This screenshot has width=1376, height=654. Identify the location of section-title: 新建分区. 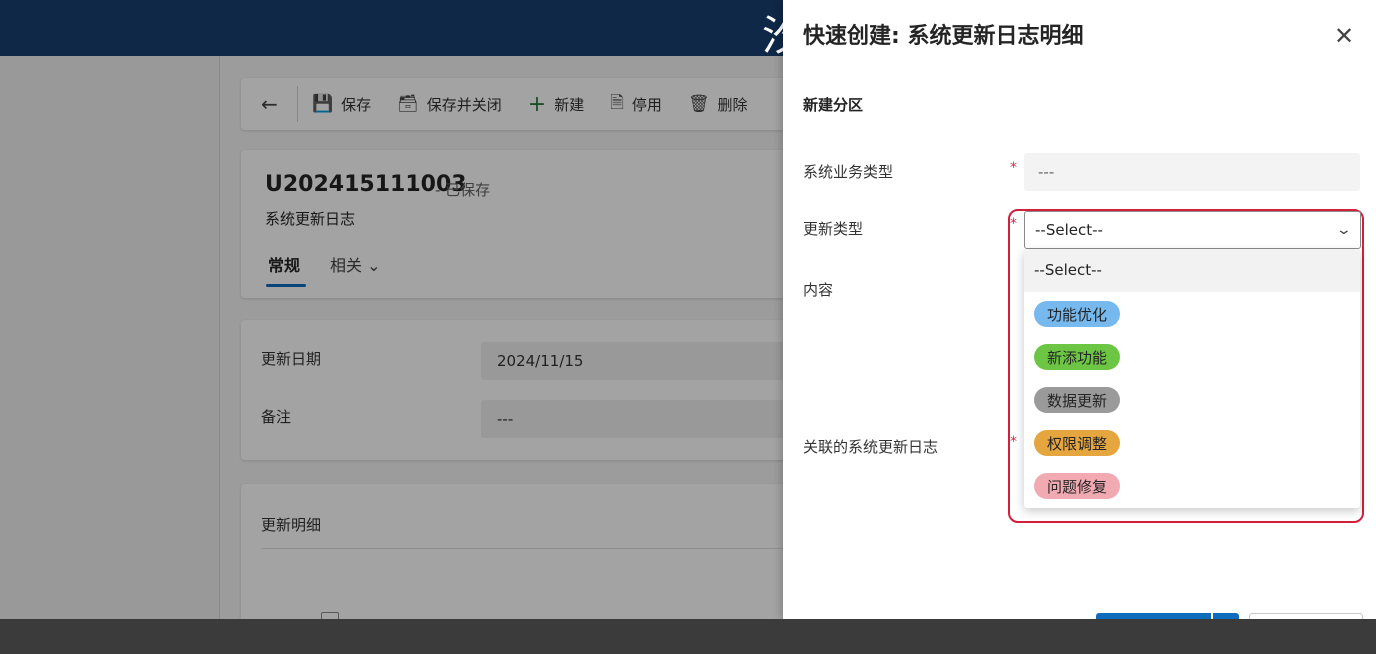
(833, 105).